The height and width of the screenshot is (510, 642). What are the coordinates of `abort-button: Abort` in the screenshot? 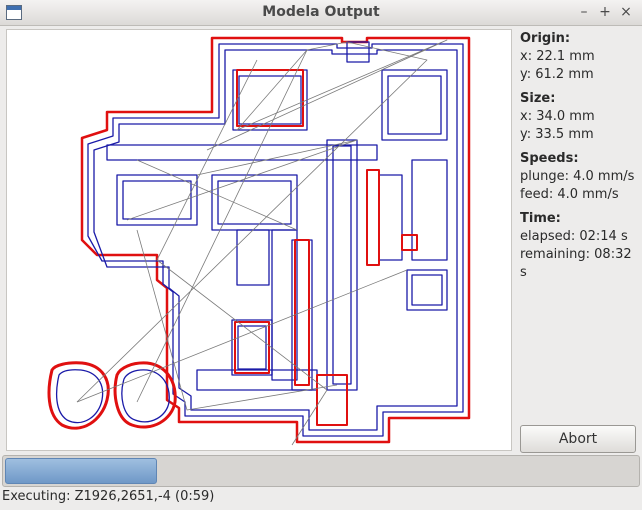 It's located at (578, 439).